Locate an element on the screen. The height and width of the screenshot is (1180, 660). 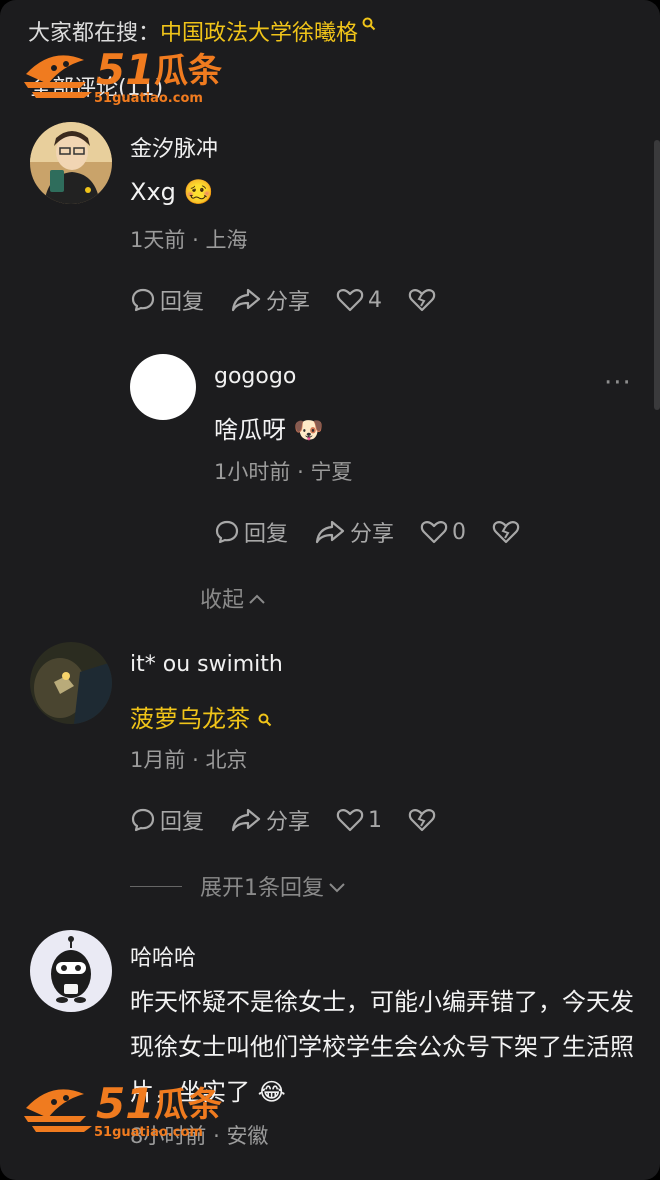
like-count: 4 is located at coordinates (375, 300).